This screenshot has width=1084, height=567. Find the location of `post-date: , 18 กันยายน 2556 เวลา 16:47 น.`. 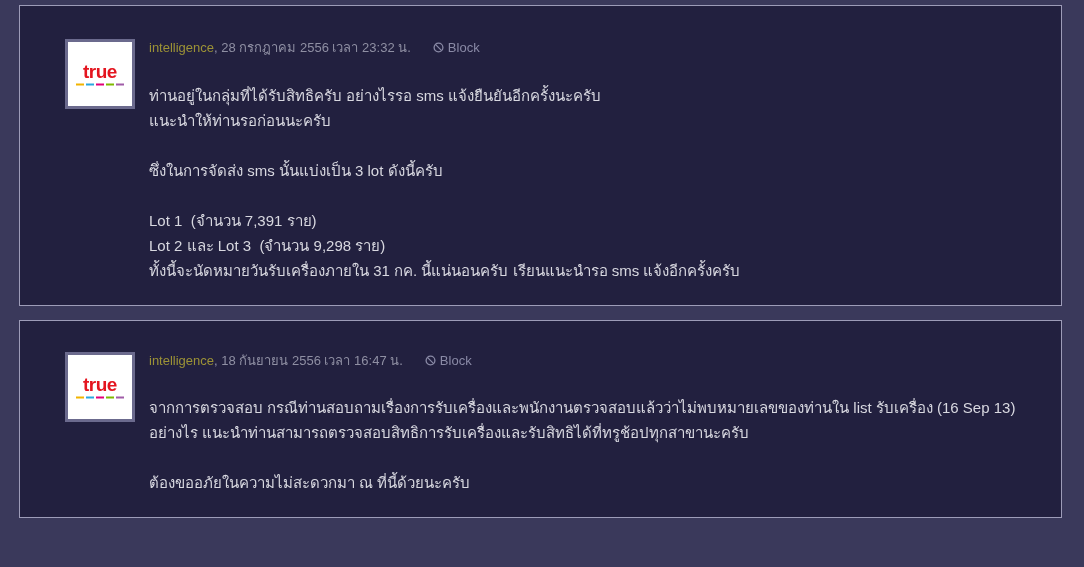

post-date: , 18 กันยายน 2556 เวลา 16:47 น. is located at coordinates (308, 360).